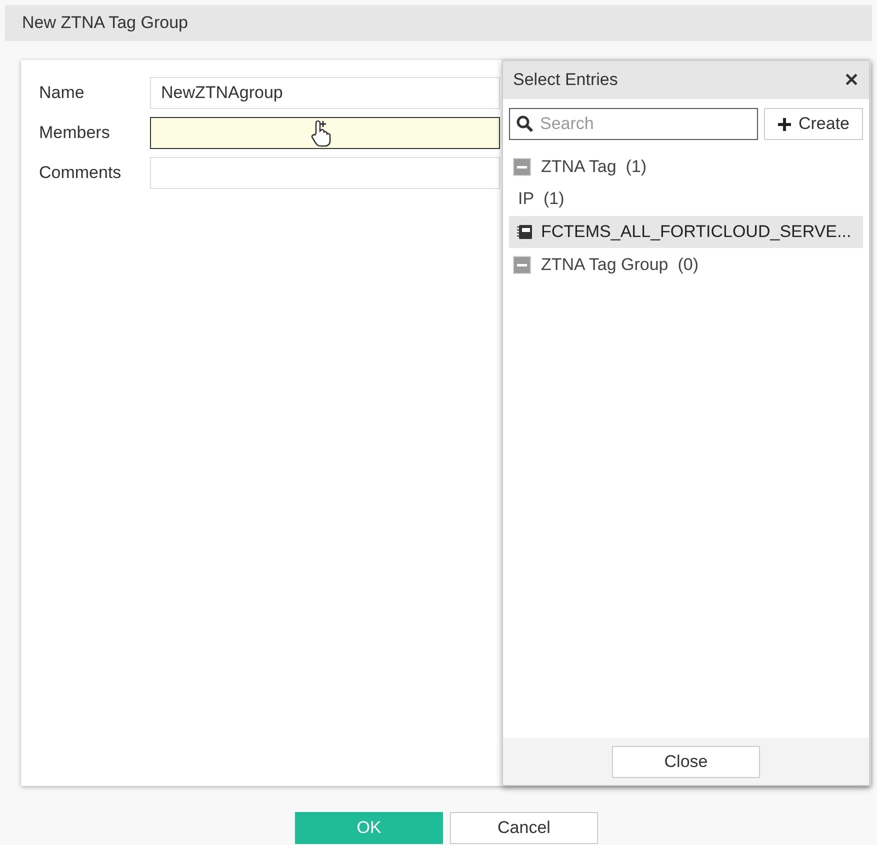 Image resolution: width=877 pixels, height=845 pixels. What do you see at coordinates (320, 133) in the screenshot?
I see `hand-cursor-icon` at bounding box center [320, 133].